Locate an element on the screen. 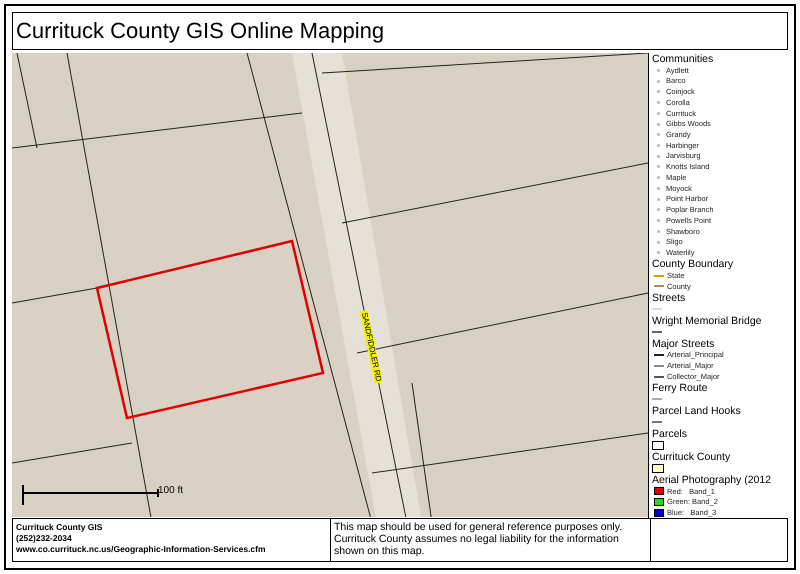  legend-heading: Communities is located at coordinates (683, 59).